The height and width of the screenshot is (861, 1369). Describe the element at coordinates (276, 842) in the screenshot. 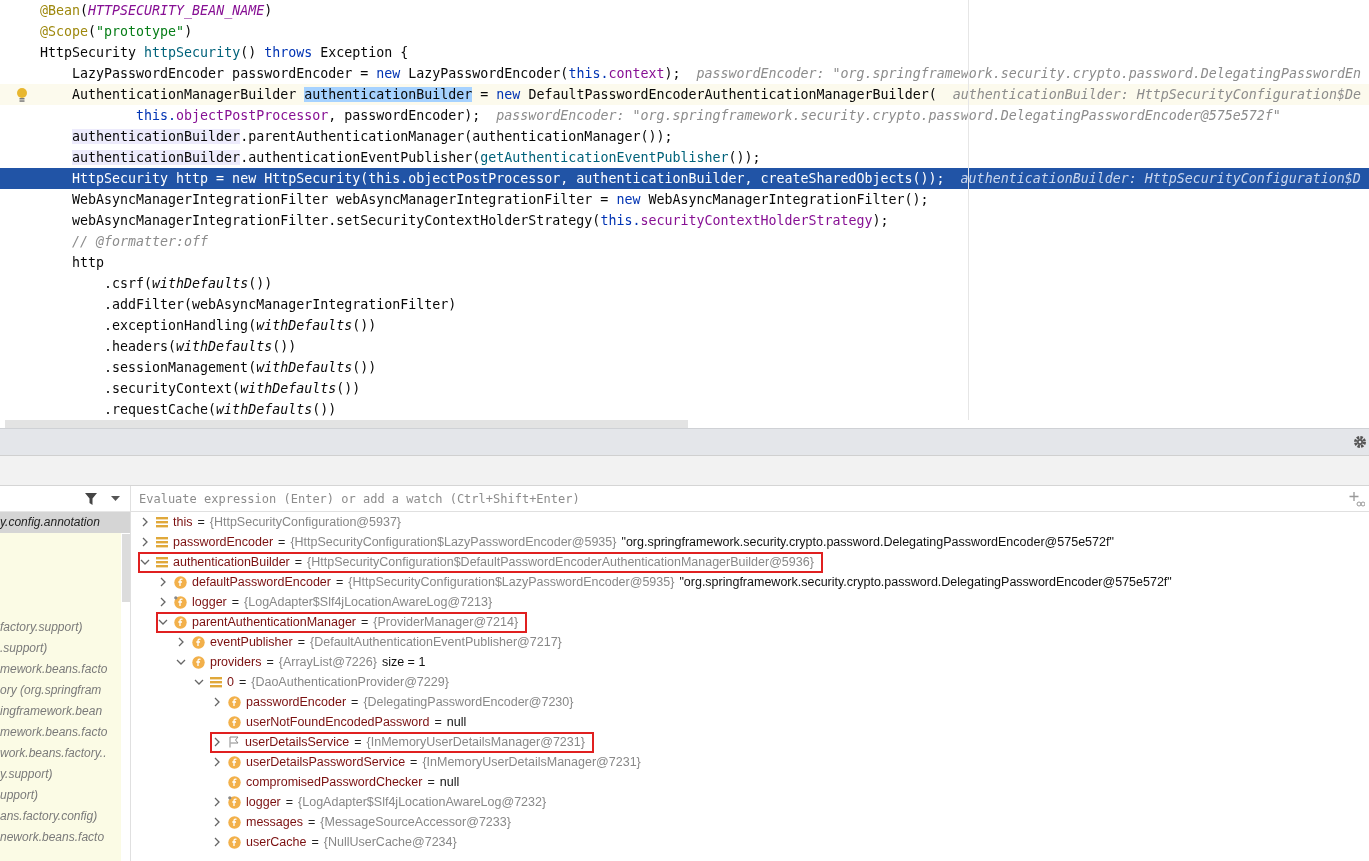

I see `variable-name: userCache` at that location.